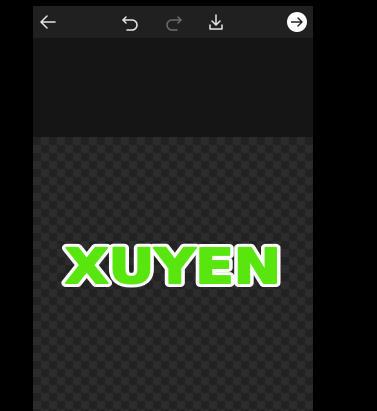 Image resolution: width=377 pixels, height=411 pixels. I want to click on arrow-left-icon, so click(48, 22).